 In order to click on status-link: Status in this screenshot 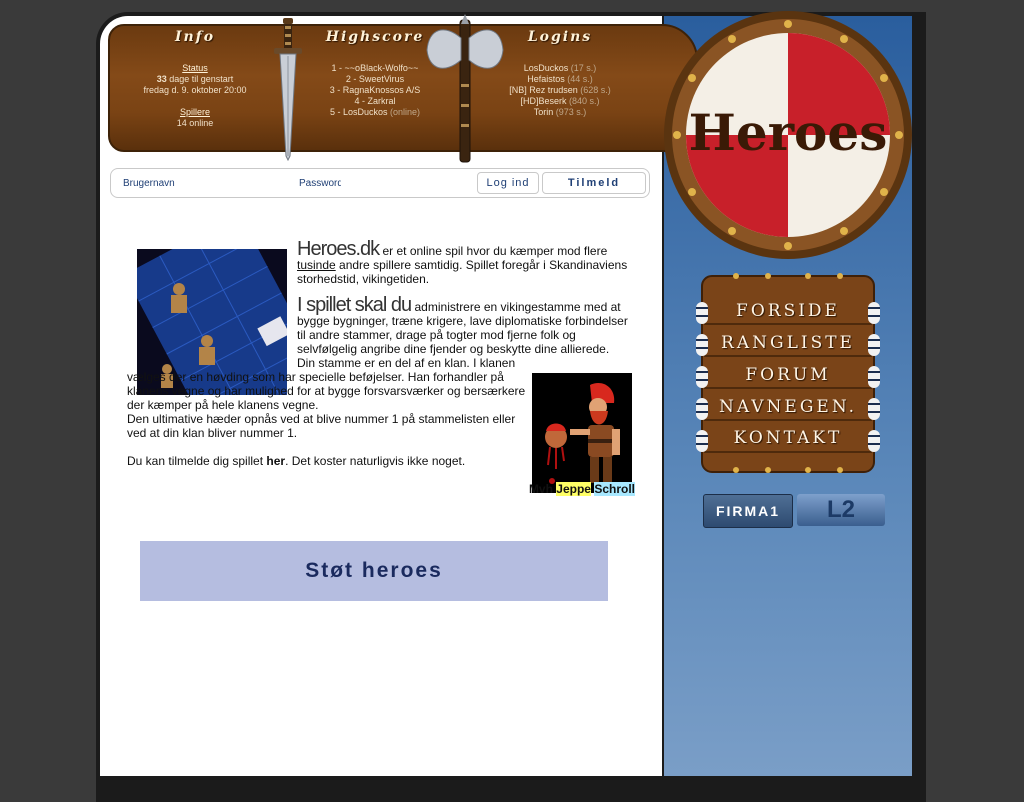, I will do `click(195, 68)`.